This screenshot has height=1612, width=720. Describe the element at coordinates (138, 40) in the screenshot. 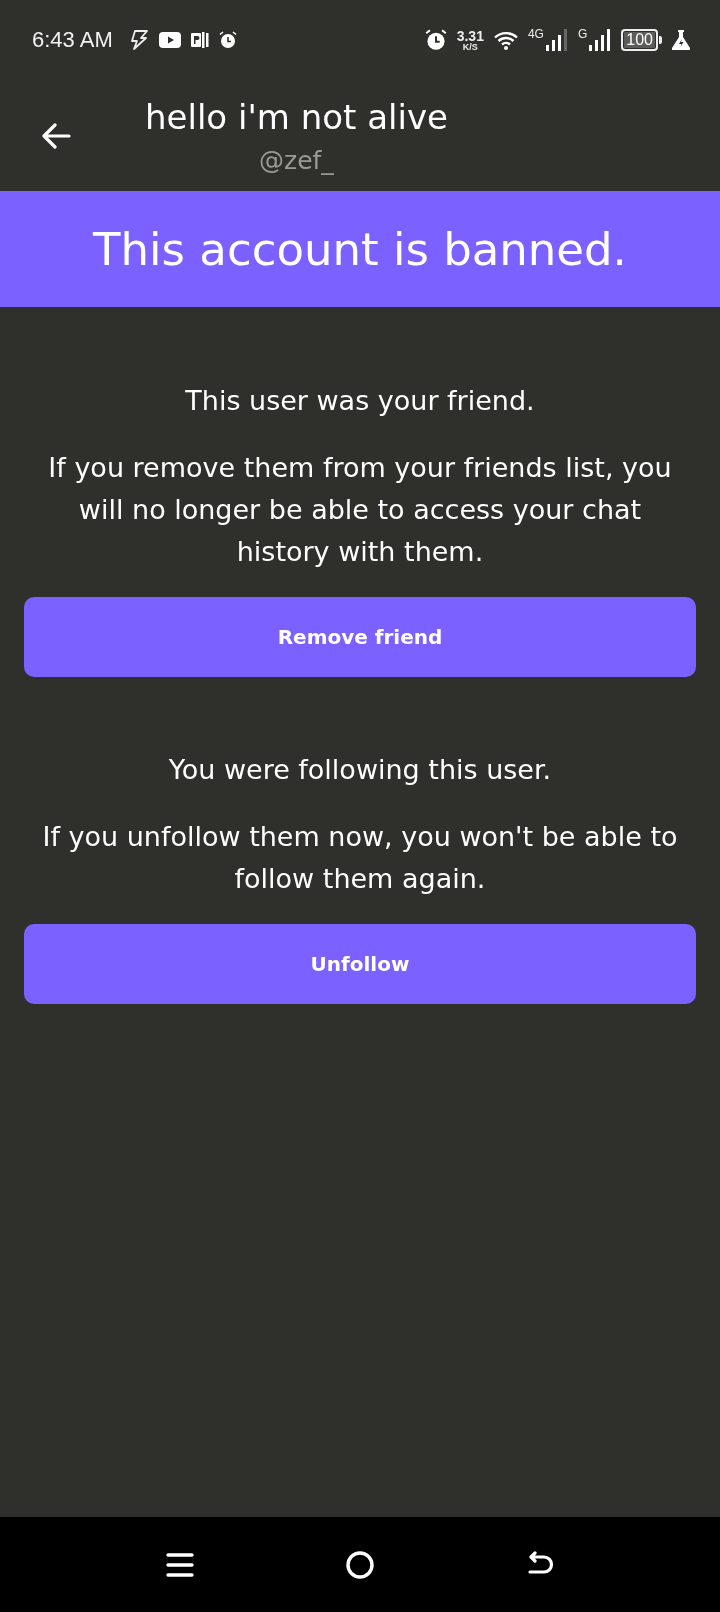

I see `lightning-icon` at that location.